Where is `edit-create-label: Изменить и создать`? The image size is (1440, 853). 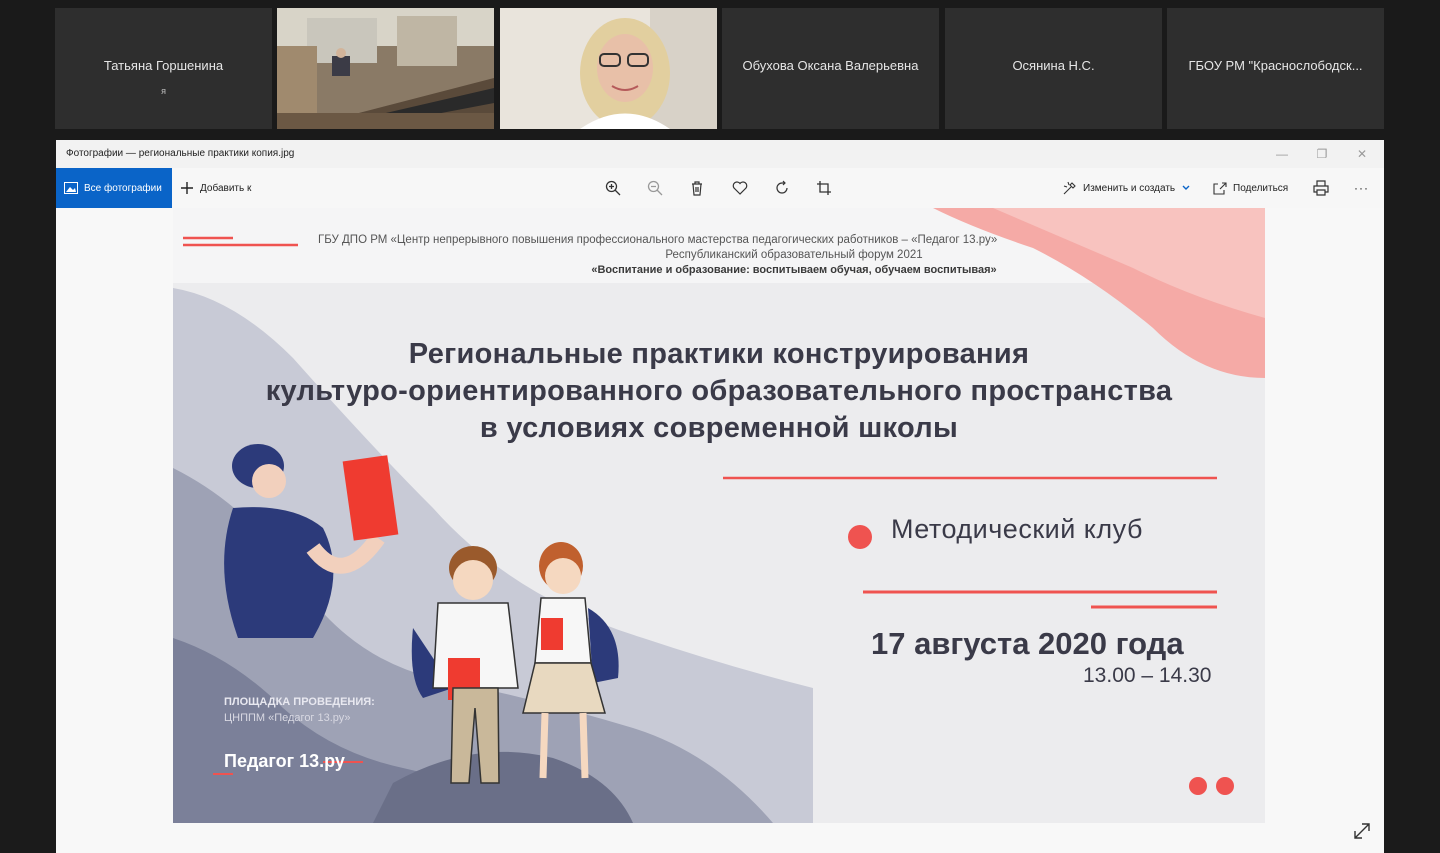
edit-create-label: Изменить и создать is located at coordinates (1129, 188).